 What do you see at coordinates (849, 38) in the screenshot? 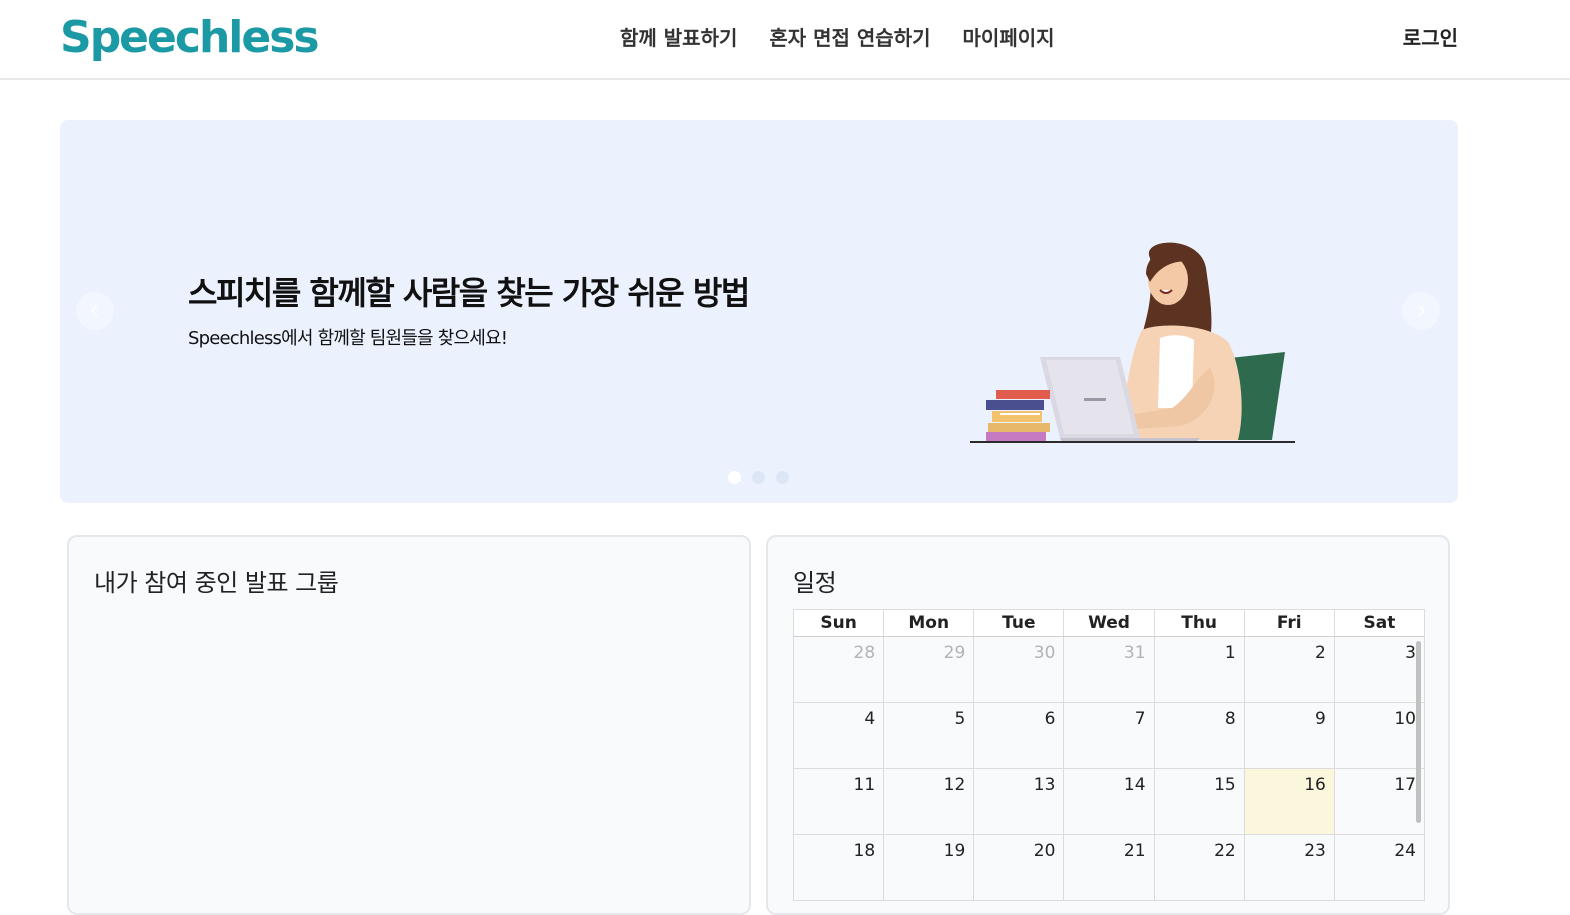
I see `nav-item-solo-interview: 혼자 면접 연습하기` at bounding box center [849, 38].